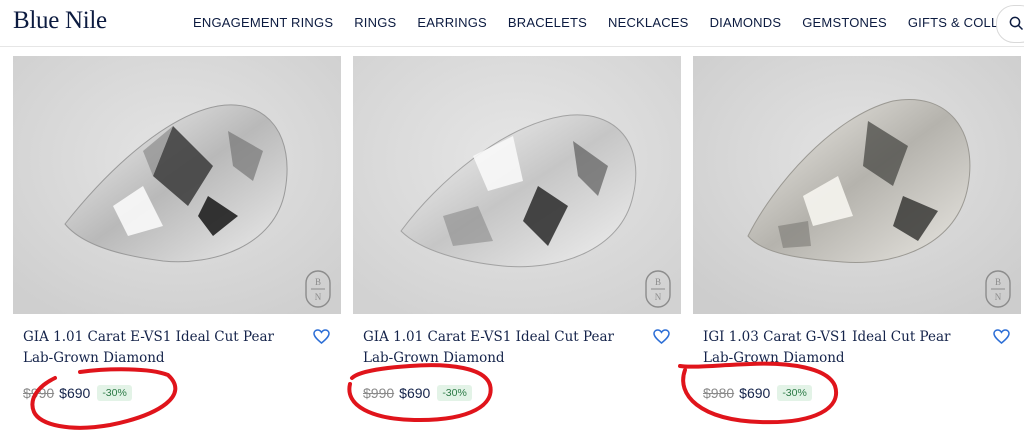  Describe the element at coordinates (60, 21) in the screenshot. I see `blue-nile-logo: Blue Nile` at that location.